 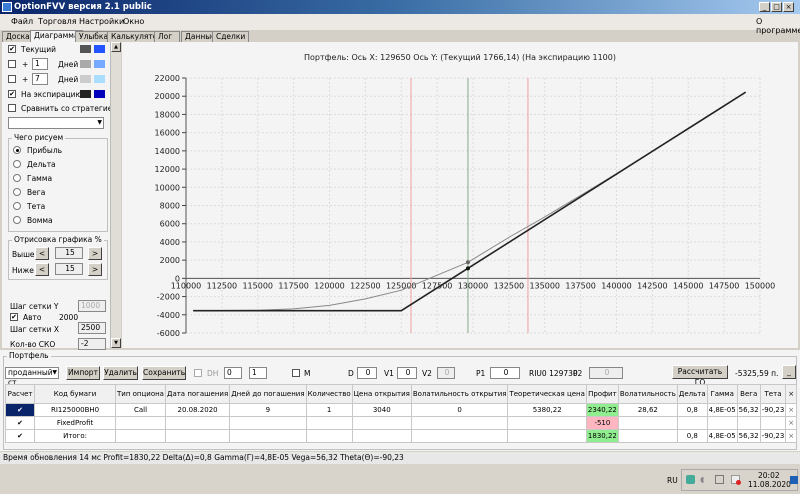 I want to click on current-color-swatch, so click(x=85, y=49).